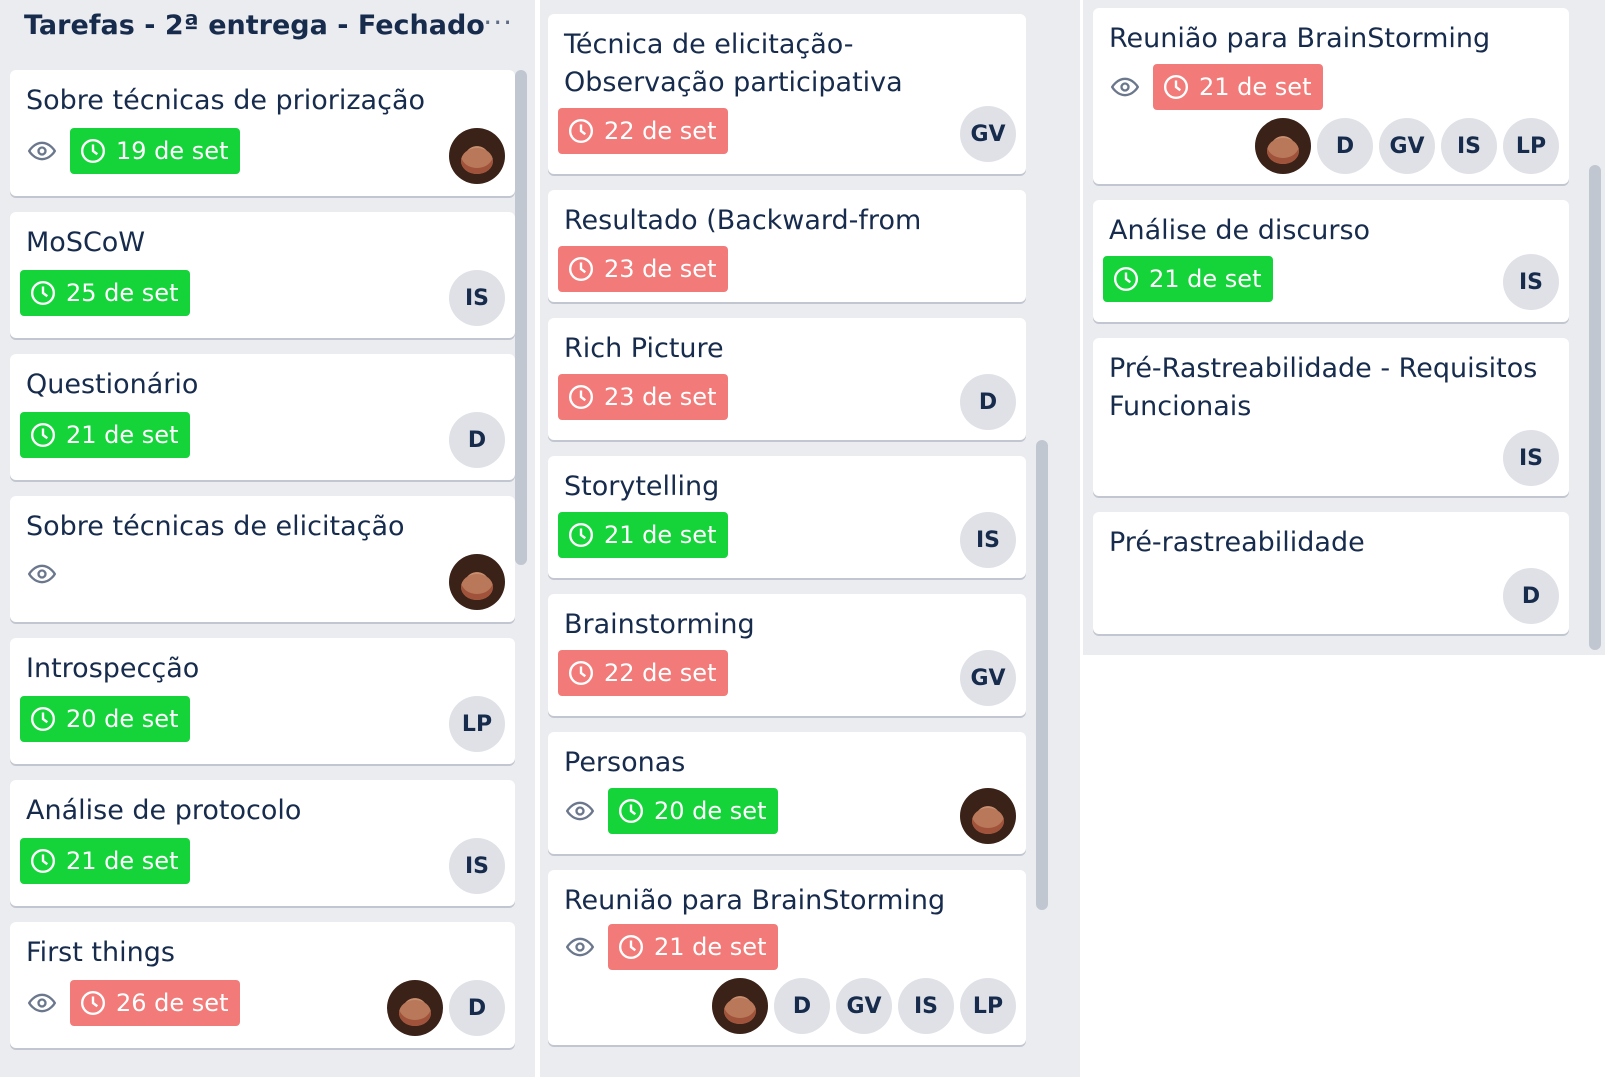 This screenshot has height=1077, width=1605. I want to click on due-date-badge: 26 de set, so click(155, 1003).